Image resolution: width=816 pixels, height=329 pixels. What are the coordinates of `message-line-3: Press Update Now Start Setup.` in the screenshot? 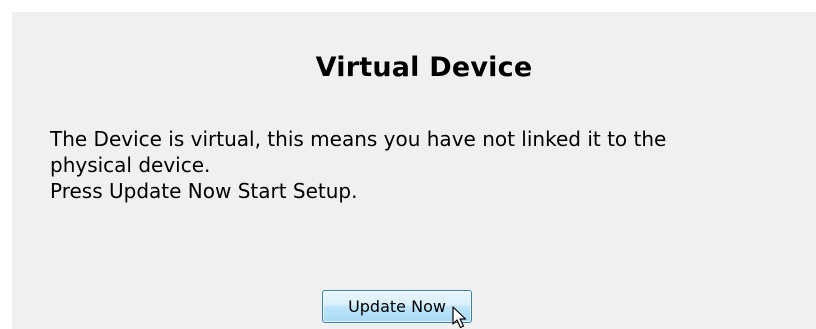 It's located at (204, 191).